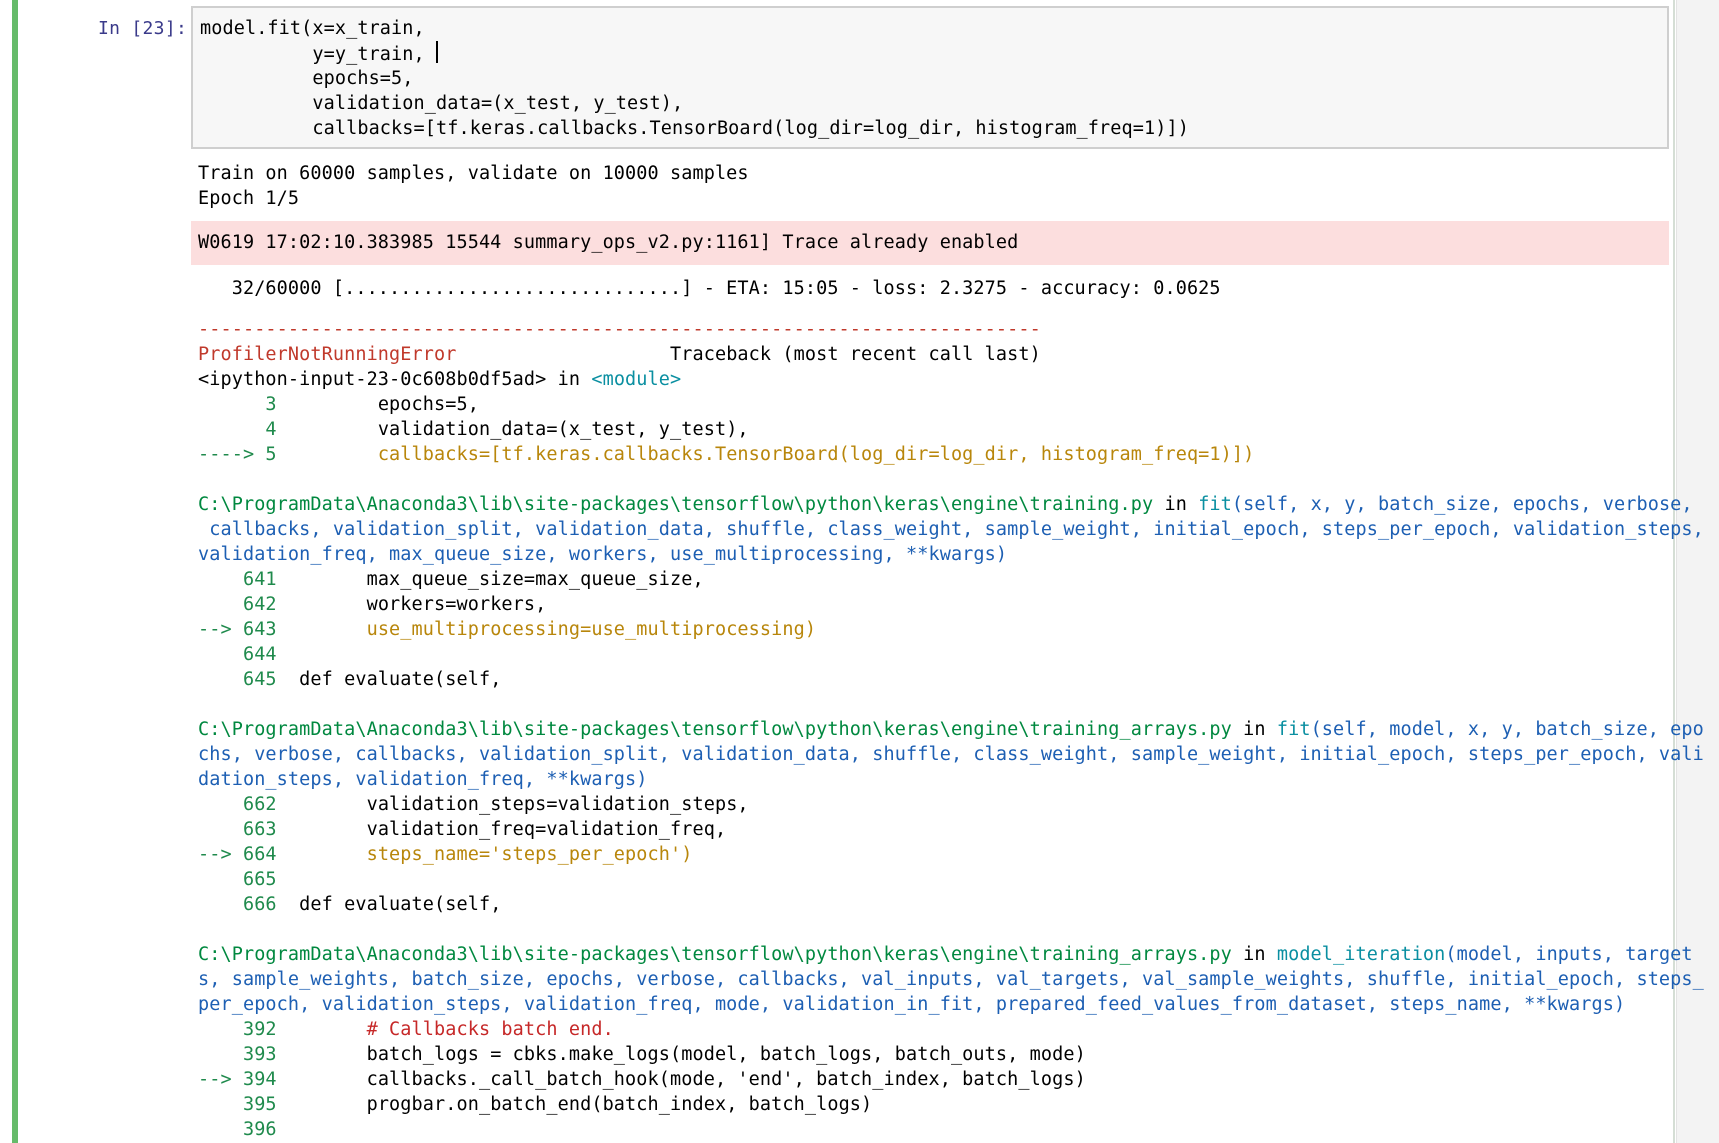 The width and height of the screenshot is (1719, 1143). What do you see at coordinates (237, 404) in the screenshot?
I see `line-number: 3` at bounding box center [237, 404].